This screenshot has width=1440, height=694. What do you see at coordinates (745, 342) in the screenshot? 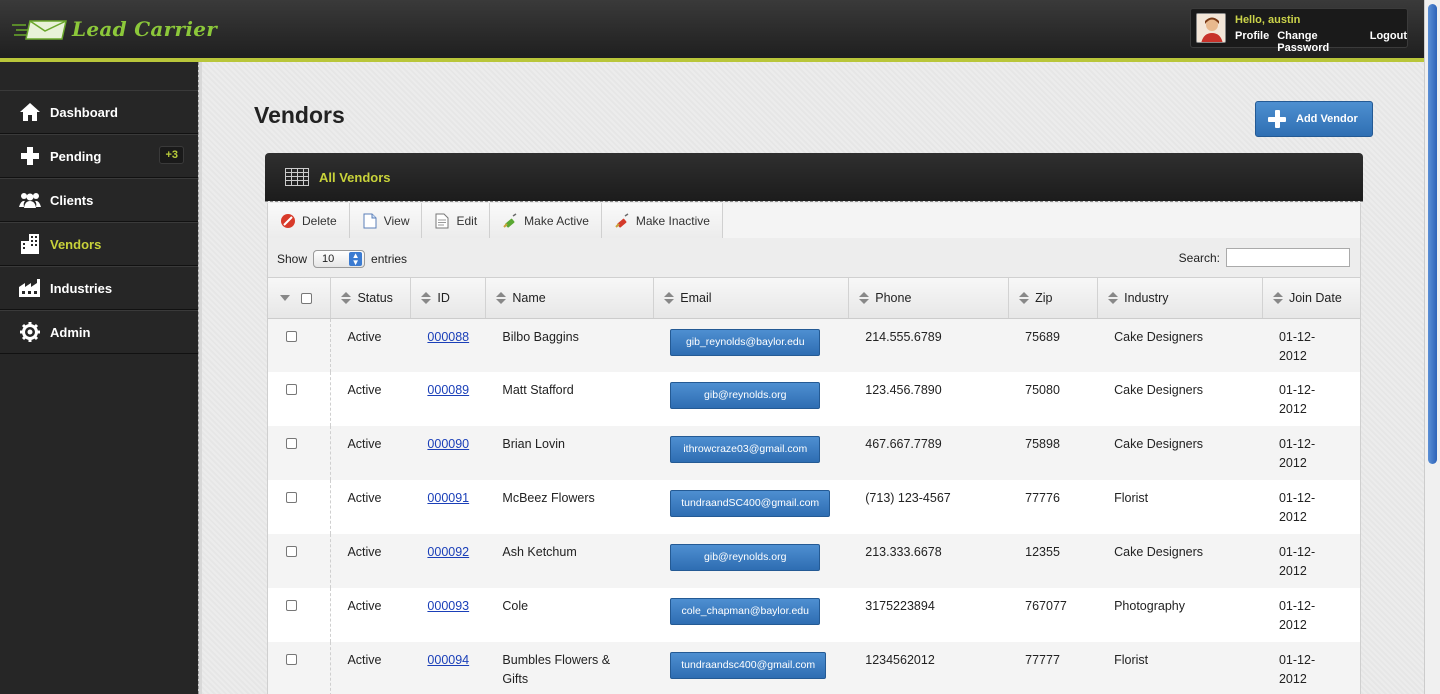
I see `email-button: gib_reynolds@baylor.edu` at bounding box center [745, 342].